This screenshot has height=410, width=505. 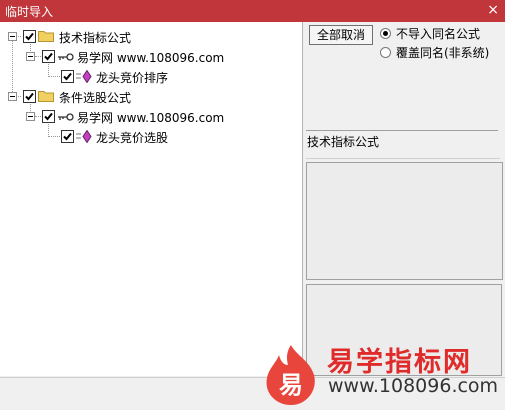 I want to click on tree-node-formula: 龙头竞价选股, so click(x=150, y=137).